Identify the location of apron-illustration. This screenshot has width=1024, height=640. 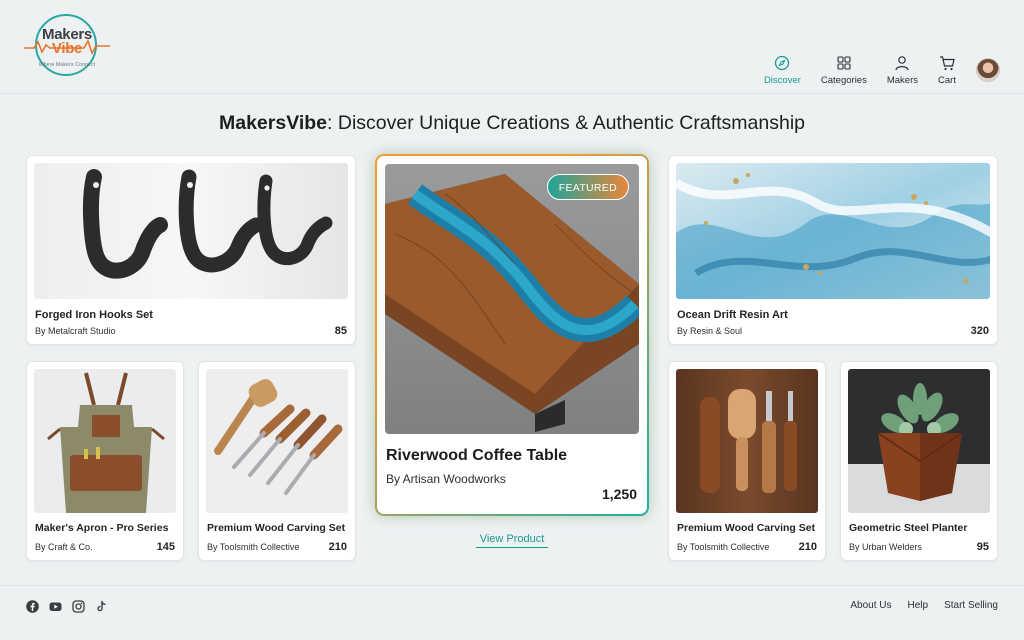
(106, 442).